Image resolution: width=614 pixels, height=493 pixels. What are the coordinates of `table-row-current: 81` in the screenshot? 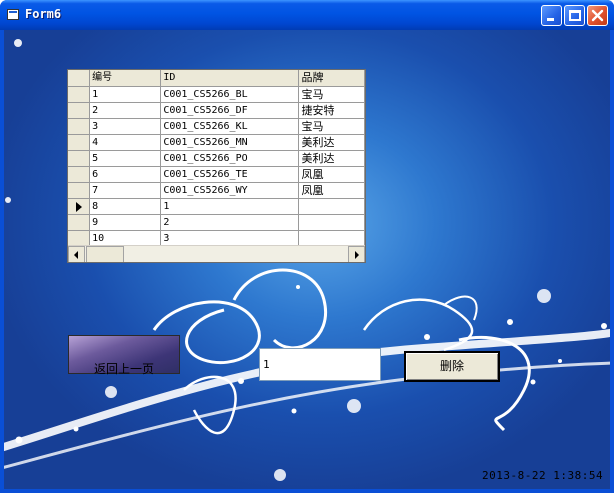 It's located at (216, 206).